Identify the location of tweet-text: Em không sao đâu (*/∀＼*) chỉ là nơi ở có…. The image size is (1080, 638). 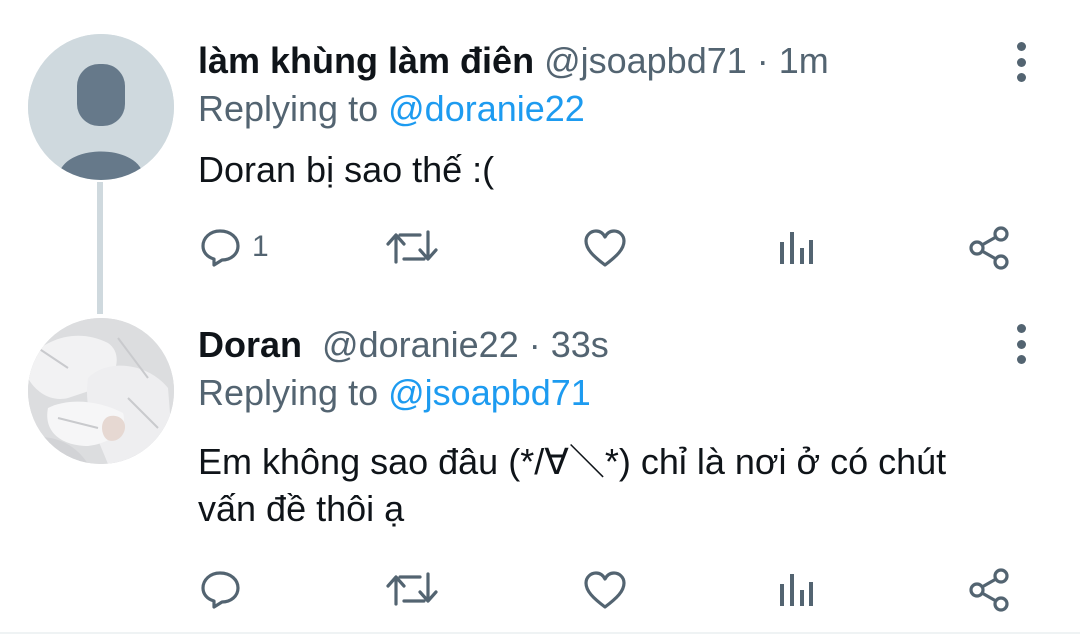
(618, 485).